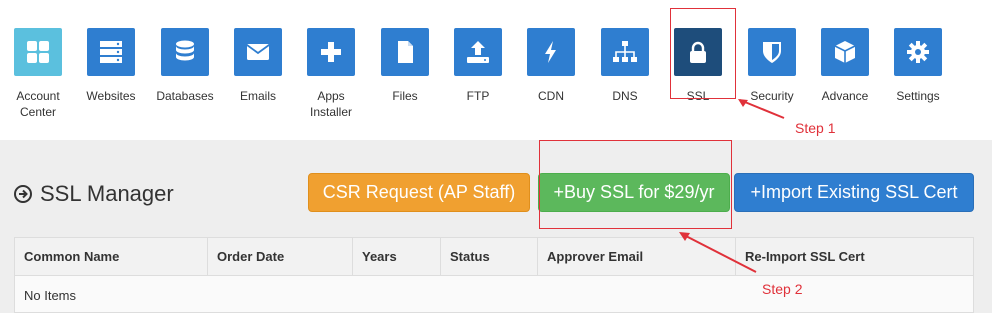 This screenshot has width=992, height=313. I want to click on toolbar-item-label: Databases, so click(185, 96).